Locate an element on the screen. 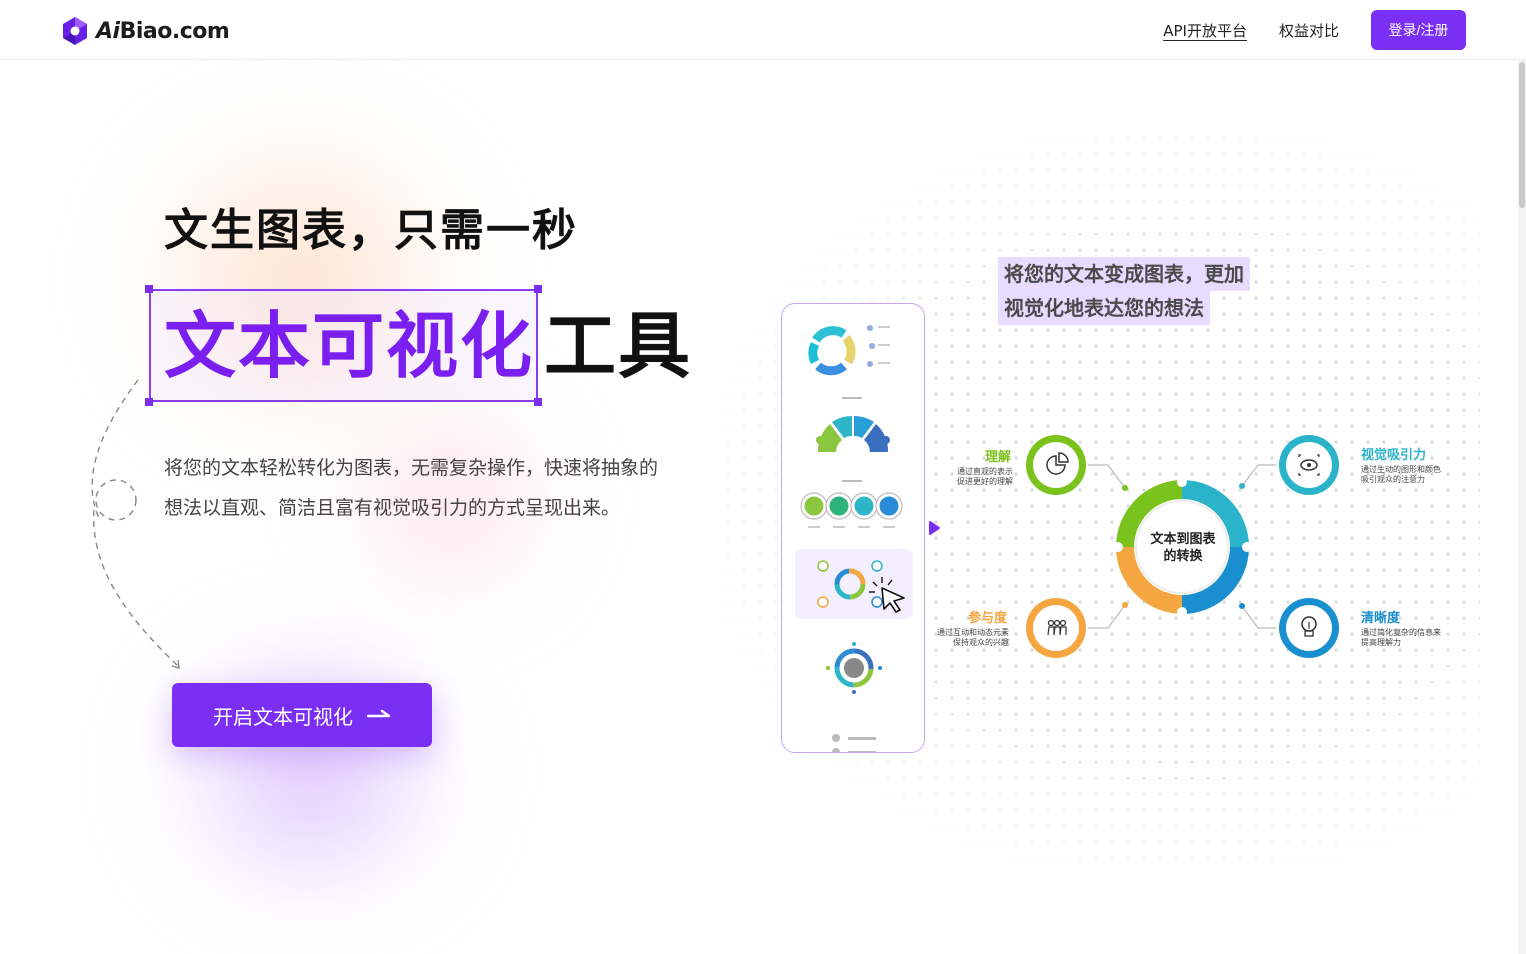 This screenshot has height=954, width=1526. template-thumb-circles is located at coordinates (851, 510).